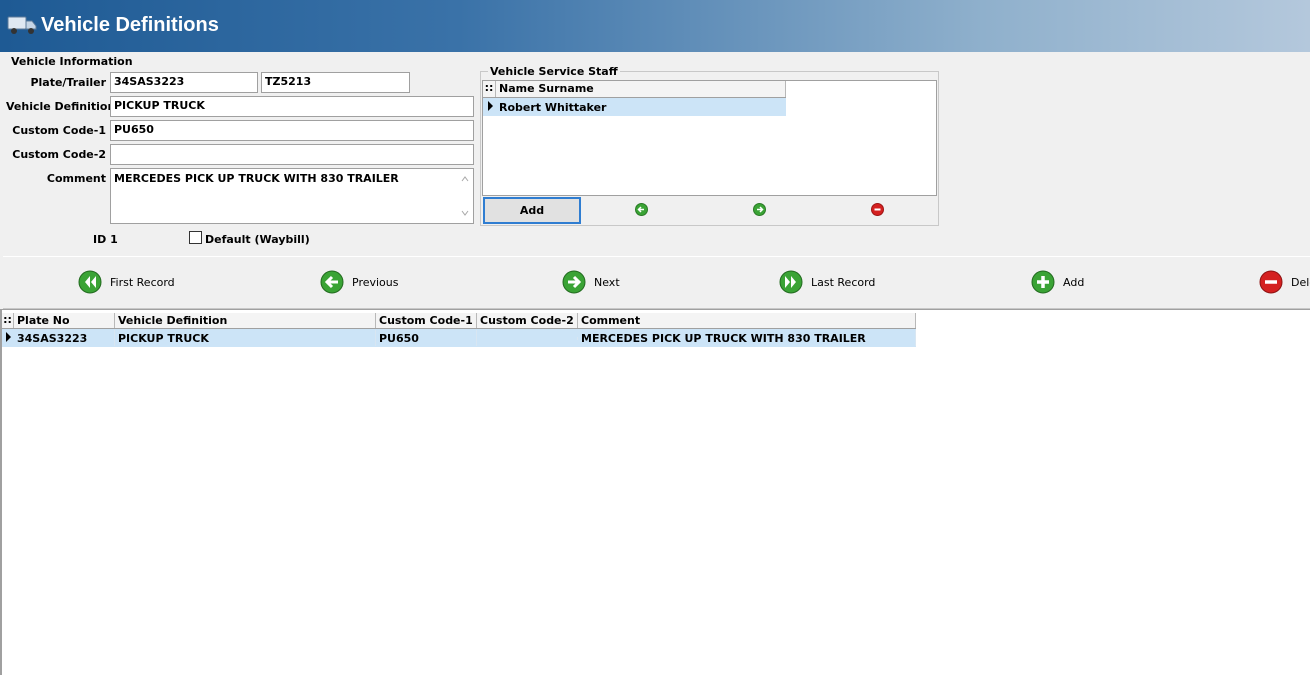 The width and height of the screenshot is (1310, 675). What do you see at coordinates (68, 82) in the screenshot?
I see `plate-label: Plate/Trailer` at bounding box center [68, 82].